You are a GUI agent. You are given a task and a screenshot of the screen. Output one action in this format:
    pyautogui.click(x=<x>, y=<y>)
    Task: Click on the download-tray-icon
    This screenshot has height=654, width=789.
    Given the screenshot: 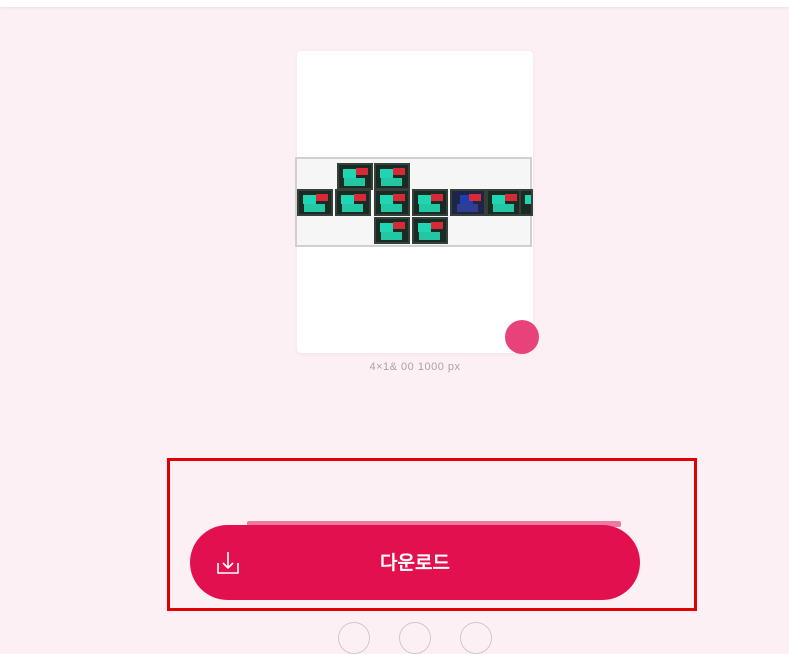 What is the action you would take?
    pyautogui.click(x=228, y=563)
    